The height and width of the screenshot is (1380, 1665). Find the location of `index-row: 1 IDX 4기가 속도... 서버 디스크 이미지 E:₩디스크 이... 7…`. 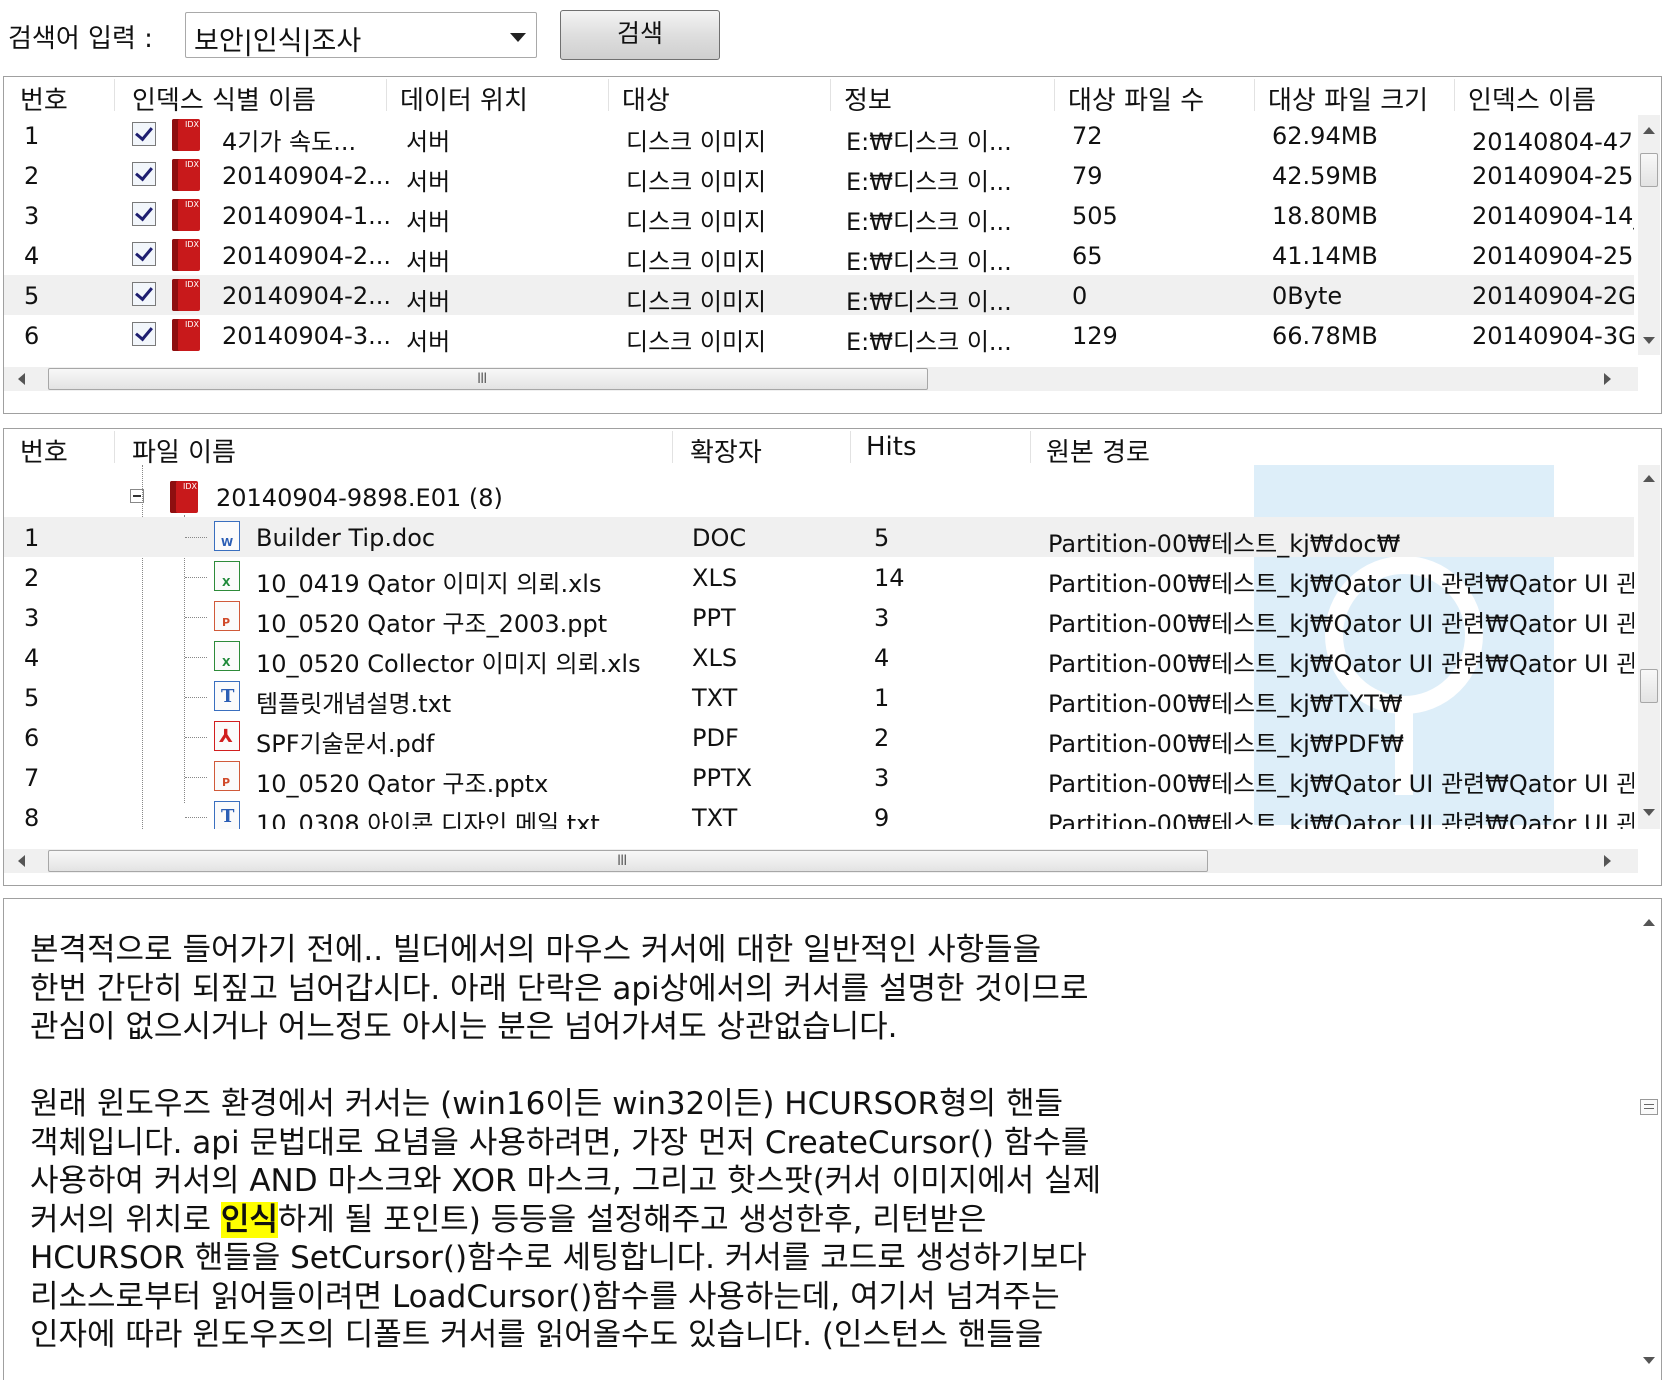

index-row: 1 IDX 4기가 속도... 서버 디스크 이미지 E:₩디스크 이... 7… is located at coordinates (819, 135).